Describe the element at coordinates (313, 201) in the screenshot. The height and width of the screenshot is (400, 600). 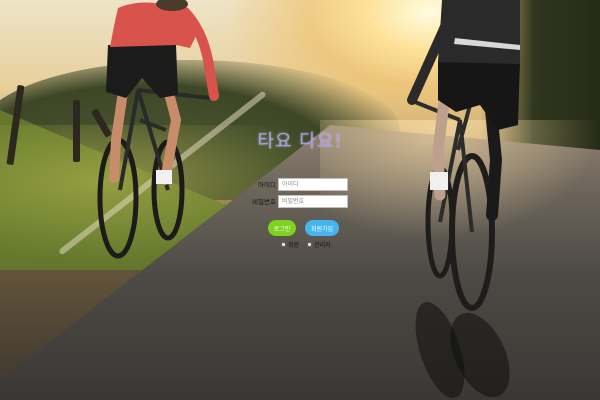
I see `password-input` at that location.